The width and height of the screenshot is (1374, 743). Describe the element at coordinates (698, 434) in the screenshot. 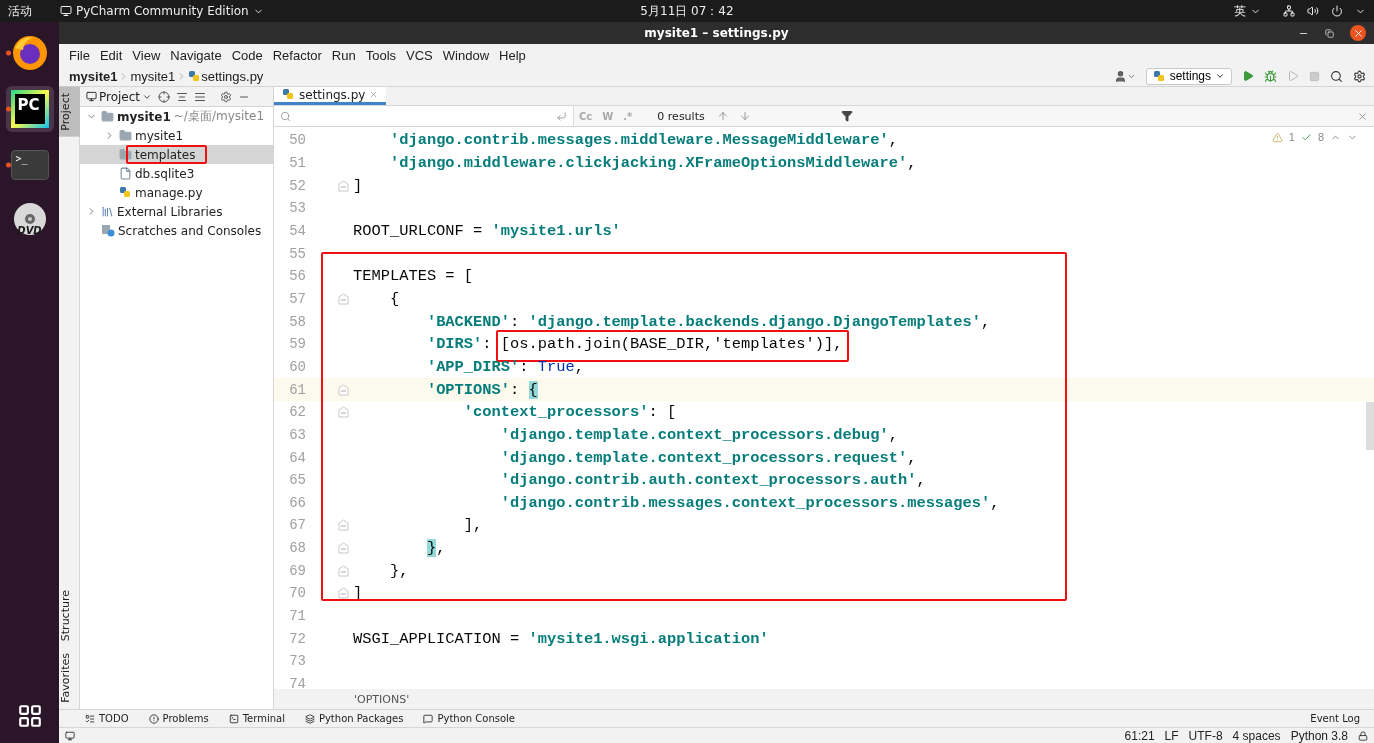

I see `code-line: 'django.template.context_processors.debug',` at that location.